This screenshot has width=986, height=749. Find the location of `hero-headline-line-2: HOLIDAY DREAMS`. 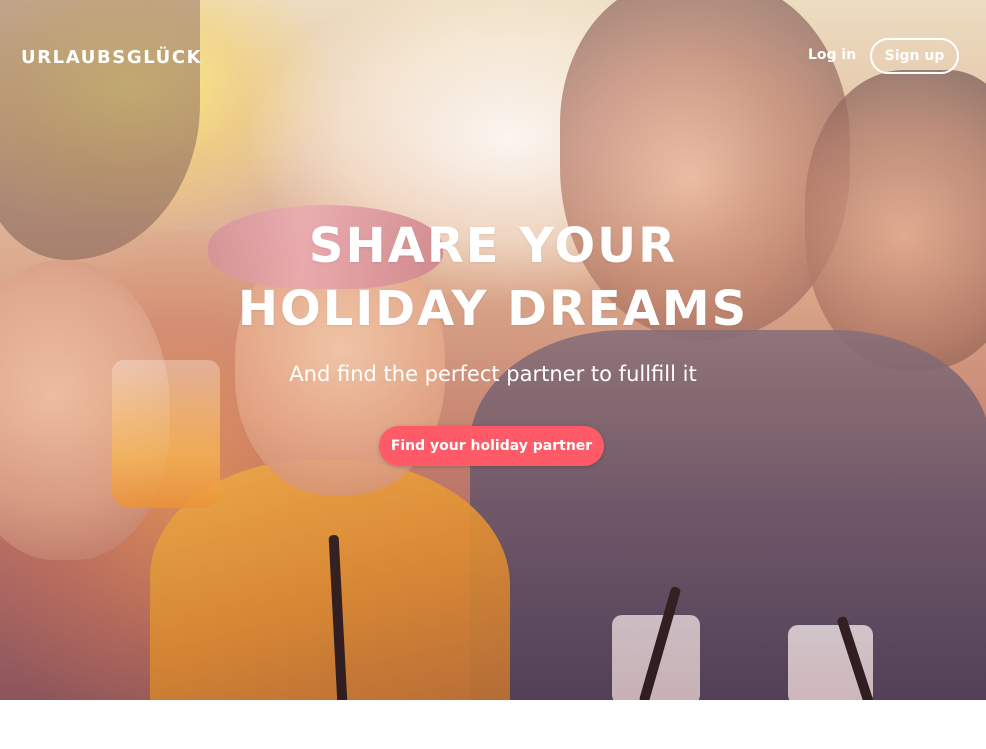

hero-headline-line-2: HOLIDAY DREAMS is located at coordinates (493, 309).